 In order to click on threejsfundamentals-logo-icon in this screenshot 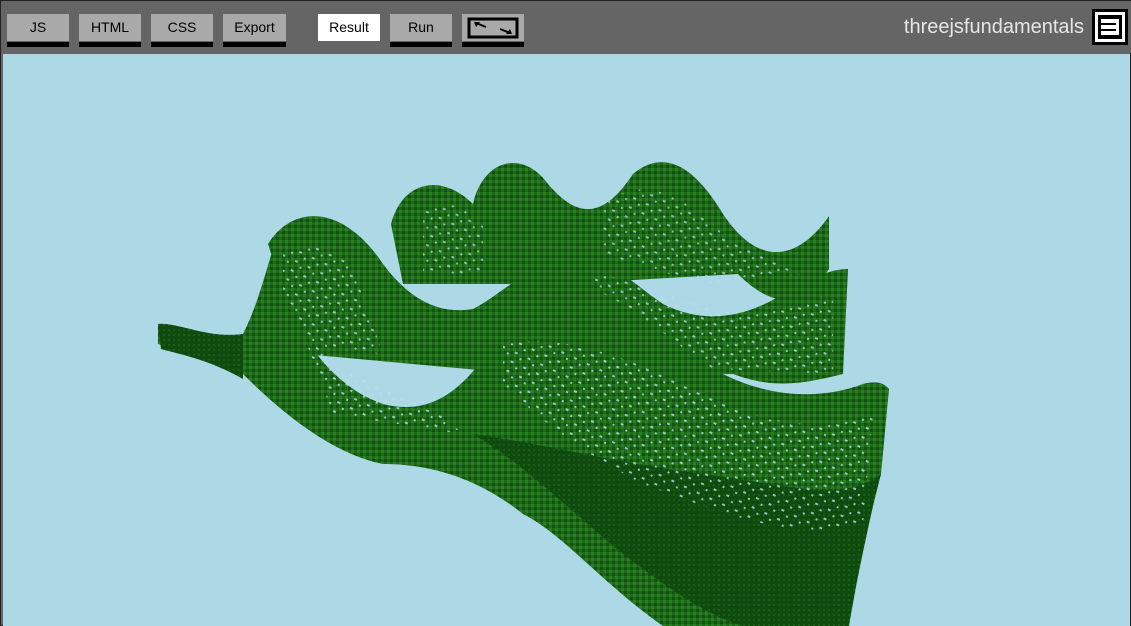, I will do `click(1110, 27)`.